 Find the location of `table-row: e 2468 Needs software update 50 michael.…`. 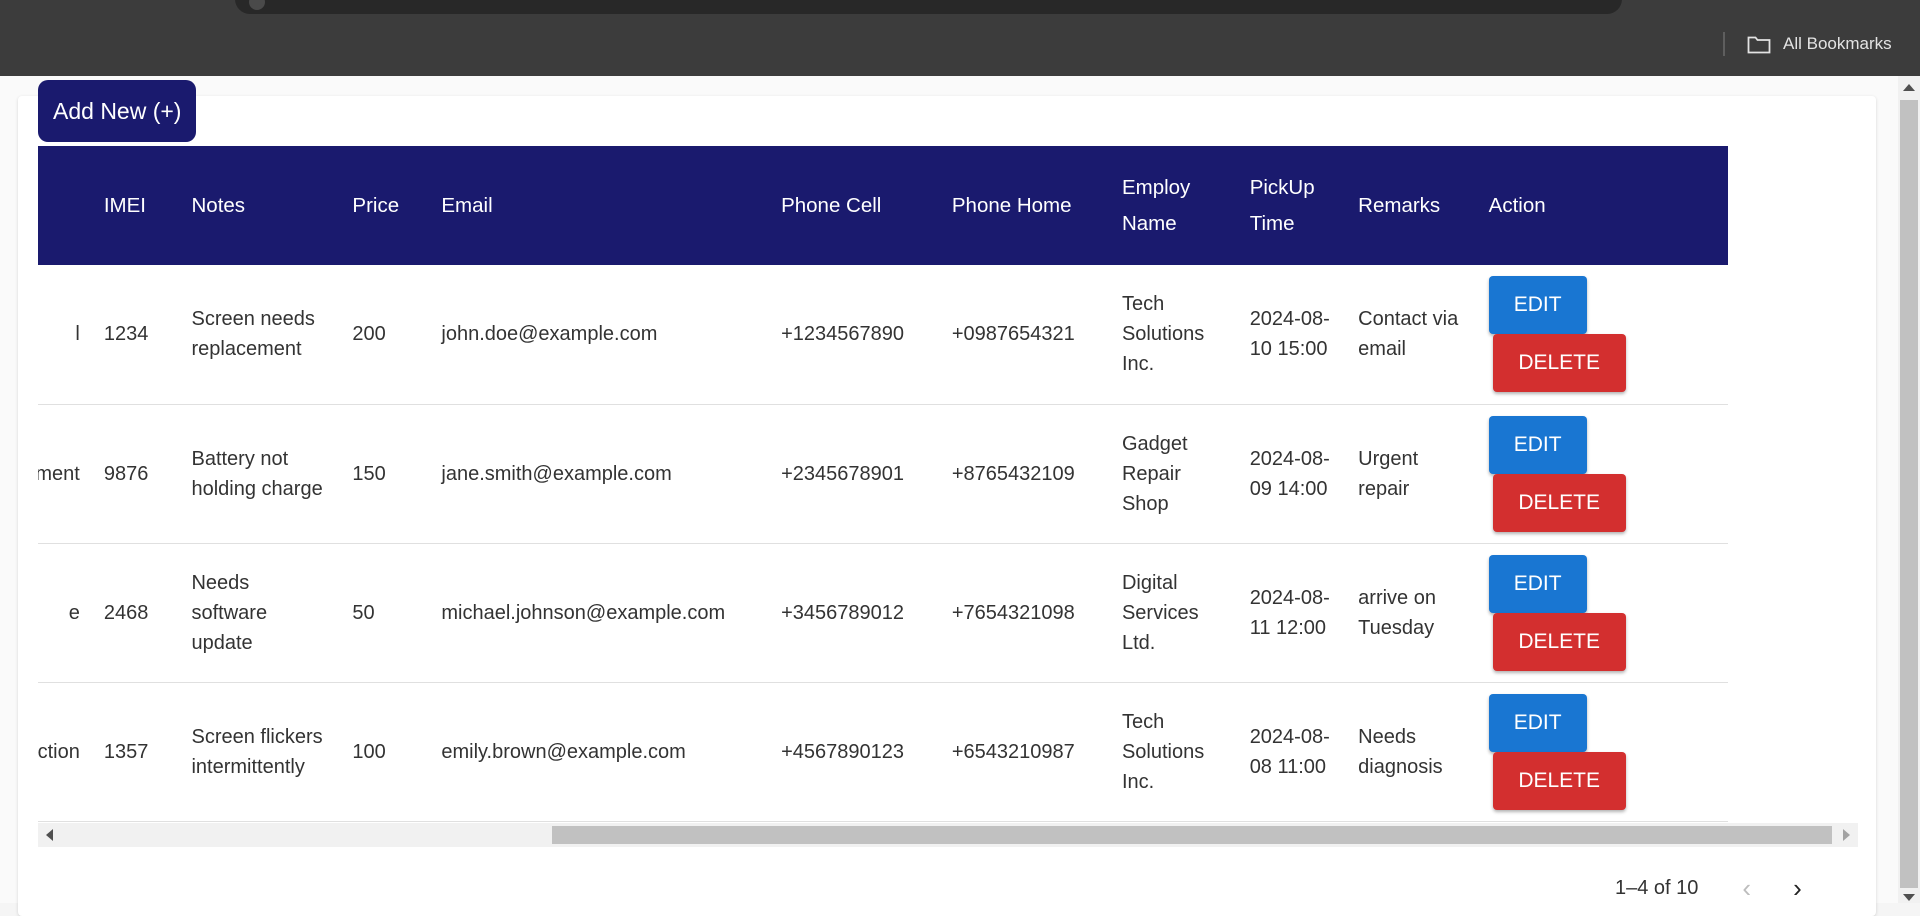

table-row: e 2468 Needs software update 50 michael.… is located at coordinates (883, 613).